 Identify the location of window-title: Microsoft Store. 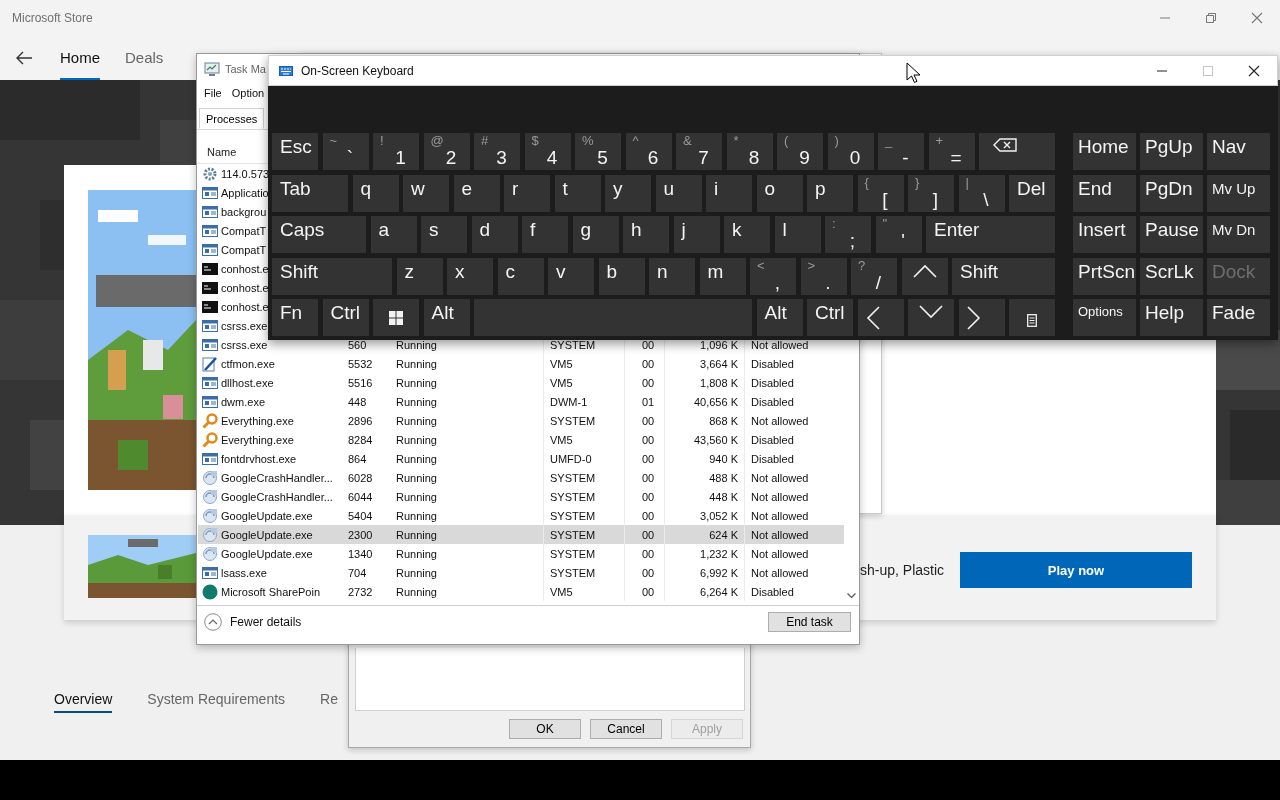
(52, 17).